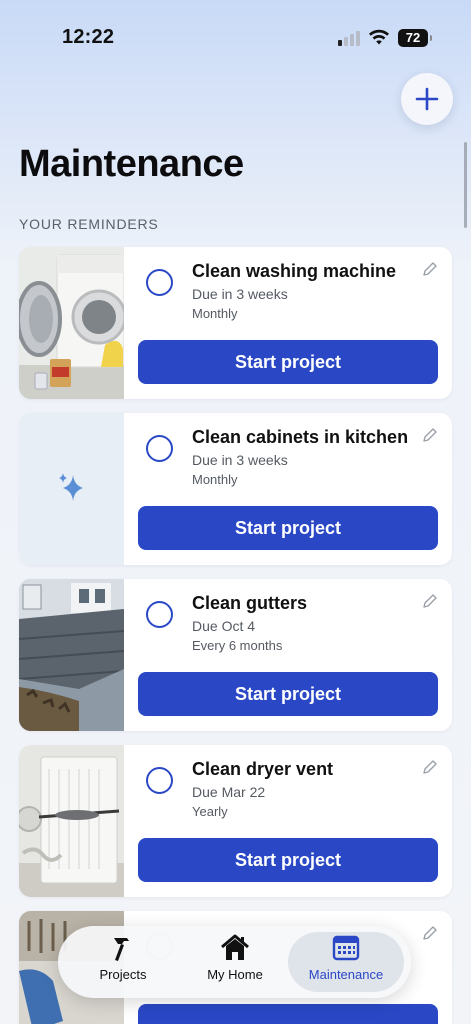 The height and width of the screenshot is (1024, 471). Describe the element at coordinates (346, 974) in the screenshot. I see `tab-label: Maintenance` at that location.